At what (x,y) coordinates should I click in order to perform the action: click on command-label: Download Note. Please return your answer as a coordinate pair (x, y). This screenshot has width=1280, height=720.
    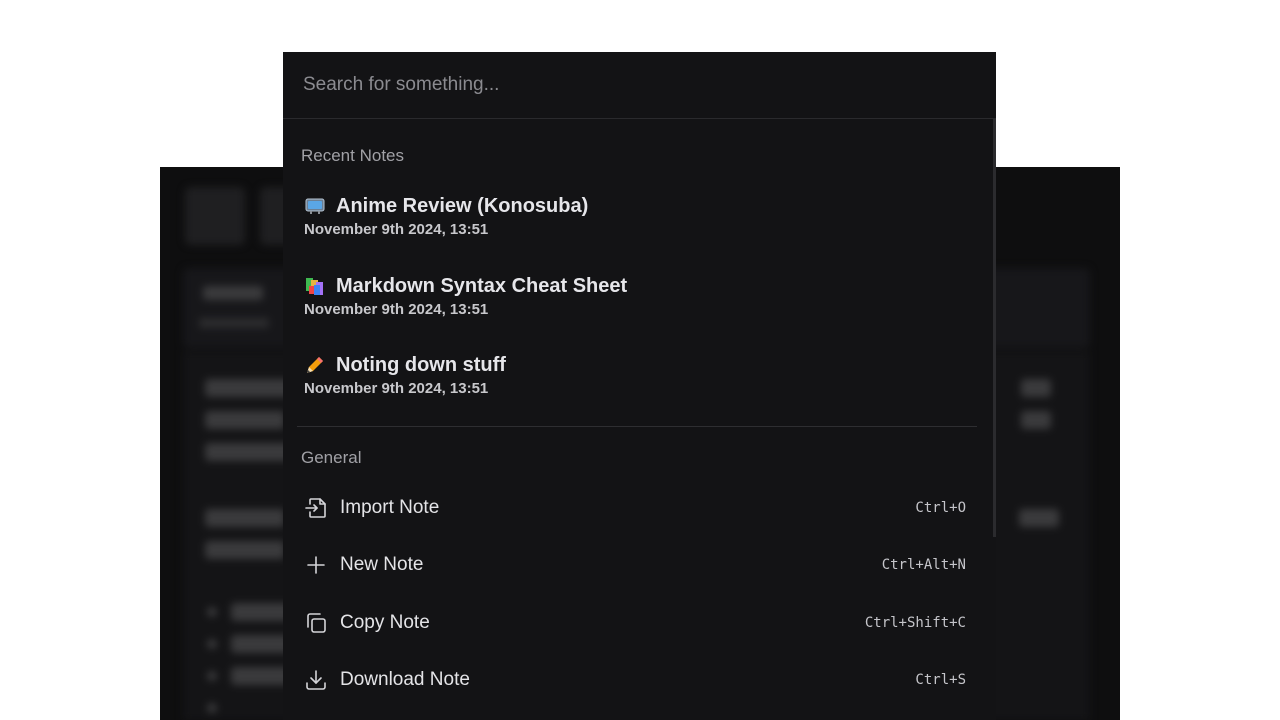
    Looking at the image, I should click on (405, 679).